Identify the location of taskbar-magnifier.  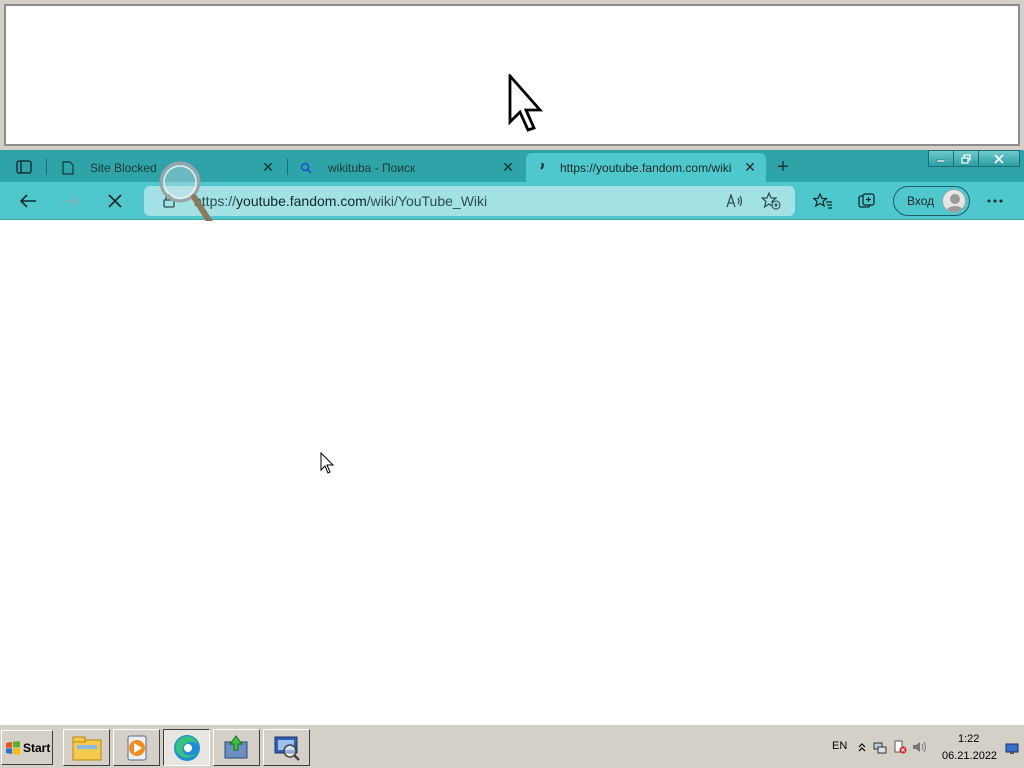
(286, 747).